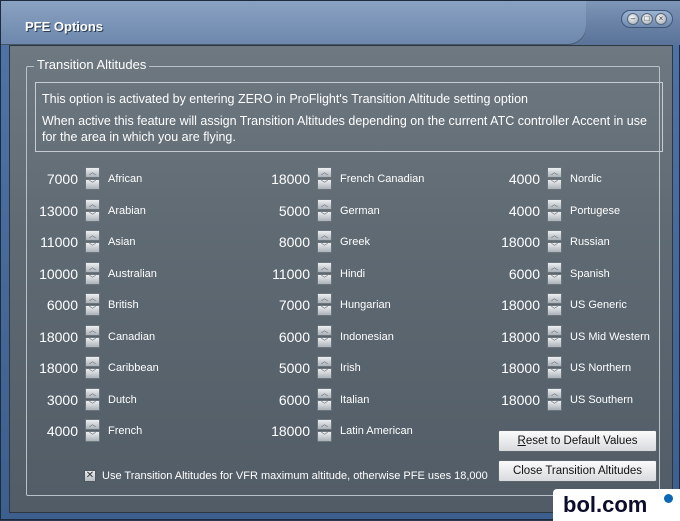  Describe the element at coordinates (48, 400) in the screenshot. I see `altitude-value: 3000` at that location.